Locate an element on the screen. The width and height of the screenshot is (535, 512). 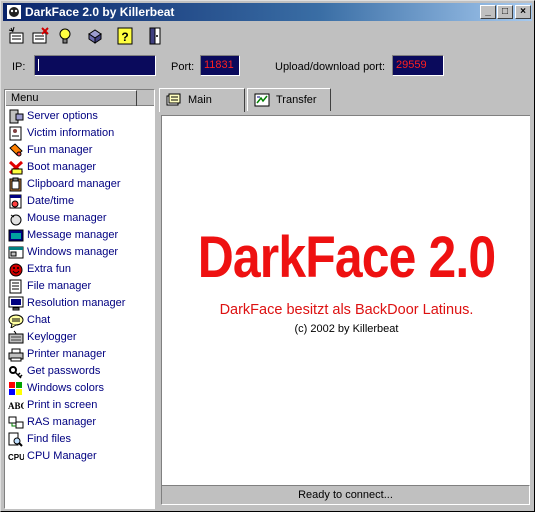
tab-transfer: Transfer is located at coordinates (289, 99).